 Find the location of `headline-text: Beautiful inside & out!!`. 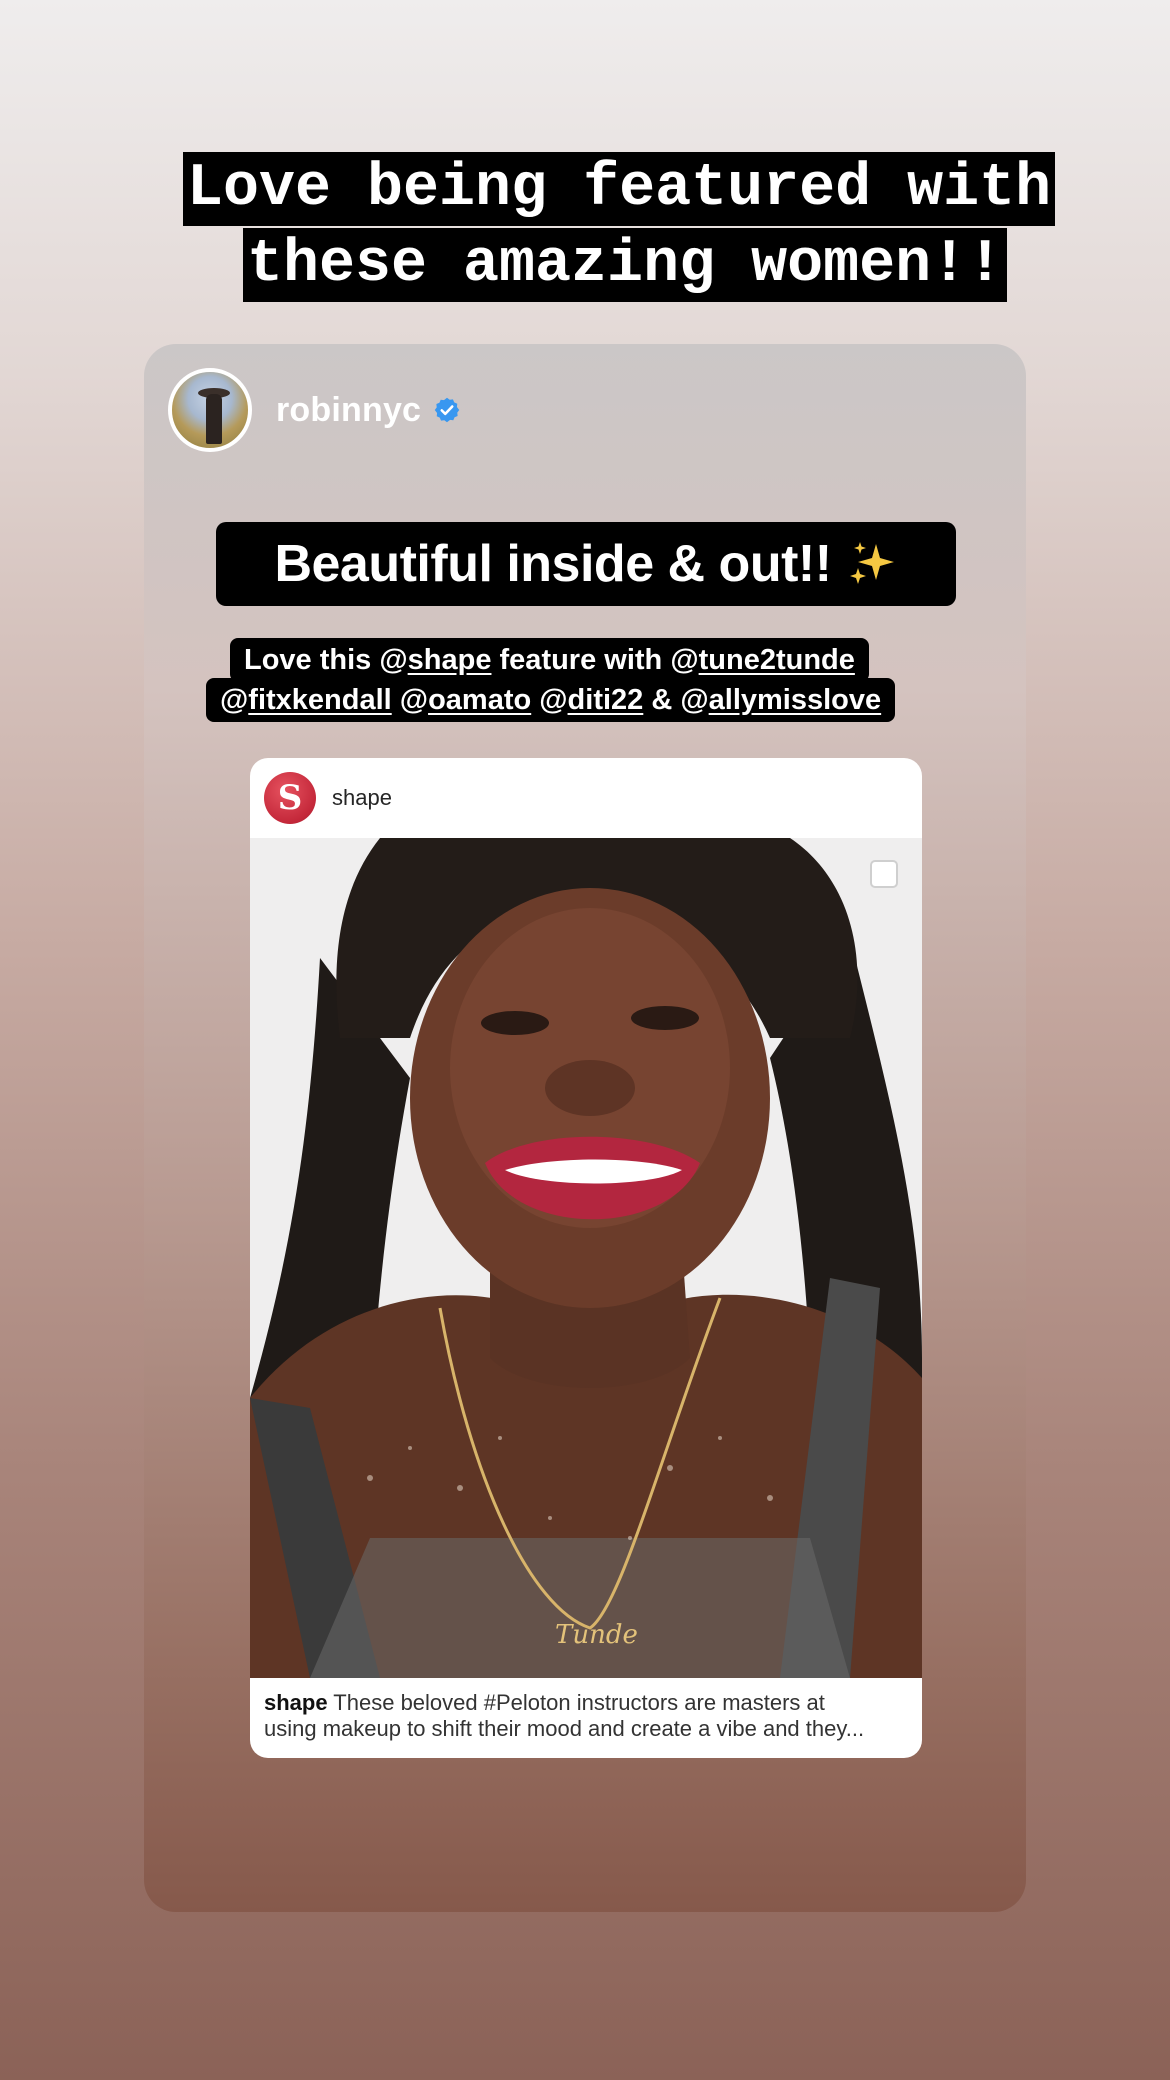

headline-text: Beautiful inside & out!! is located at coordinates (553, 564).